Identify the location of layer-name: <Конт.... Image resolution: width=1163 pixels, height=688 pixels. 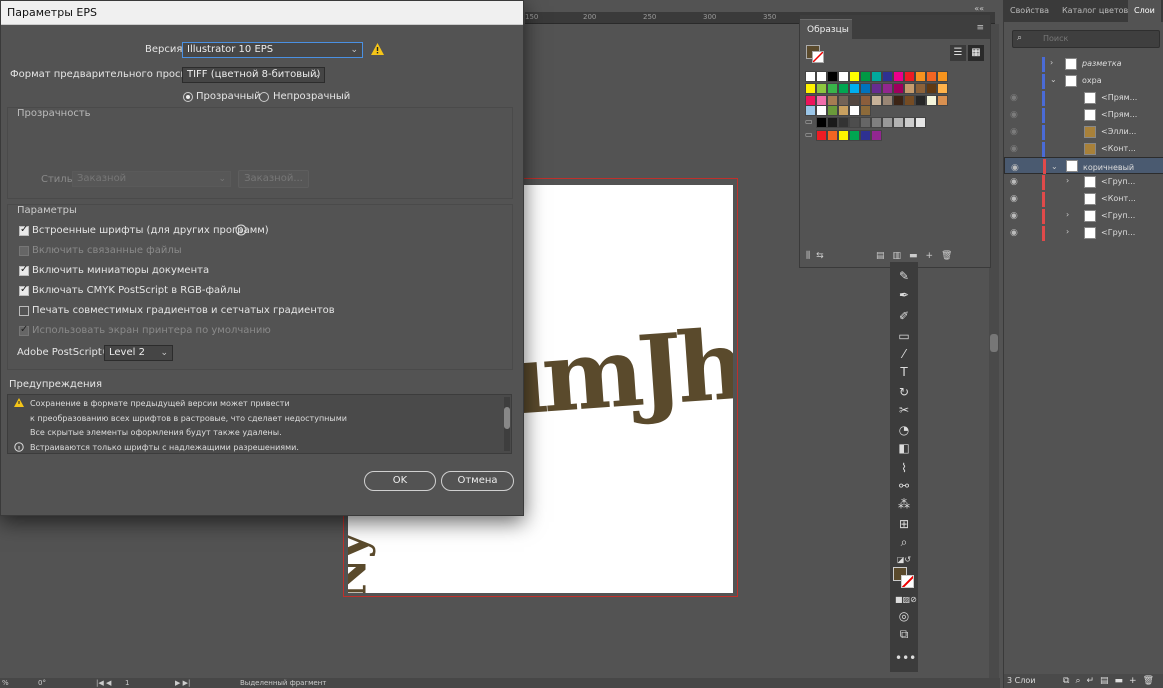
(1118, 148).